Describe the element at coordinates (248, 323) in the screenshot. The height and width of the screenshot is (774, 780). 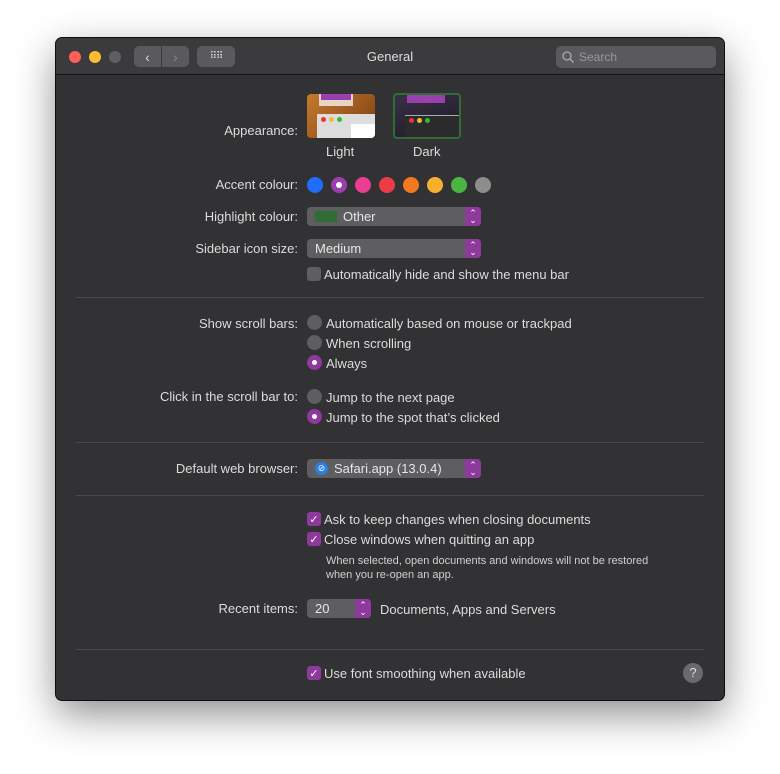
I see `show-scroll-bars-label: Show scroll bars:` at that location.